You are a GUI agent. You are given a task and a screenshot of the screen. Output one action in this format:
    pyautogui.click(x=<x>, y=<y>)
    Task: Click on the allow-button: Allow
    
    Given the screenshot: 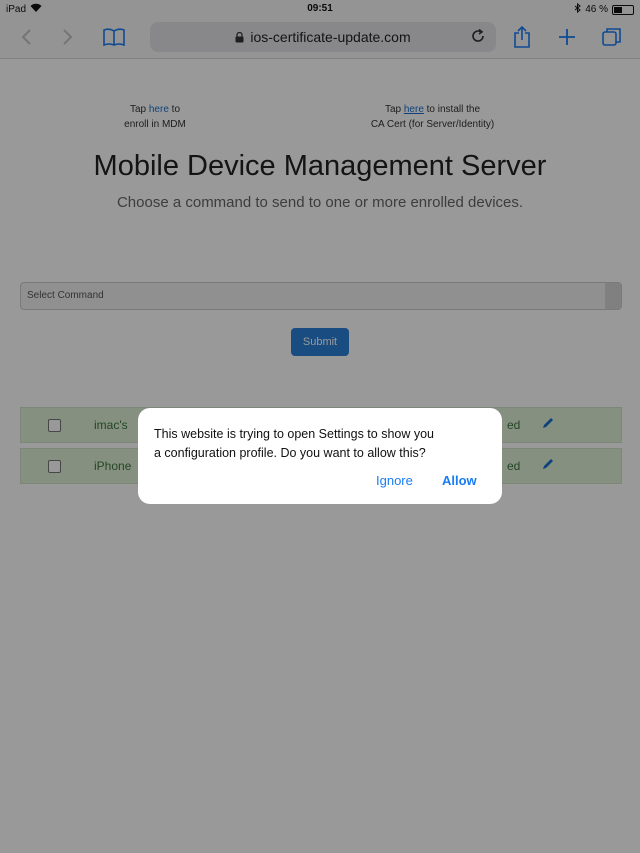 What is the action you would take?
    pyautogui.click(x=459, y=480)
    